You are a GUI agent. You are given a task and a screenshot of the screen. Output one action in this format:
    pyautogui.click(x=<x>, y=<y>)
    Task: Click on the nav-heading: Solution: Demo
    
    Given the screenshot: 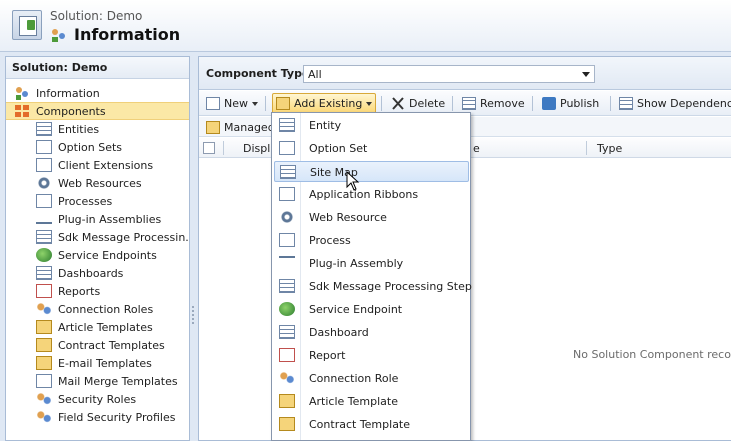 What is the action you would take?
    pyautogui.click(x=97, y=68)
    